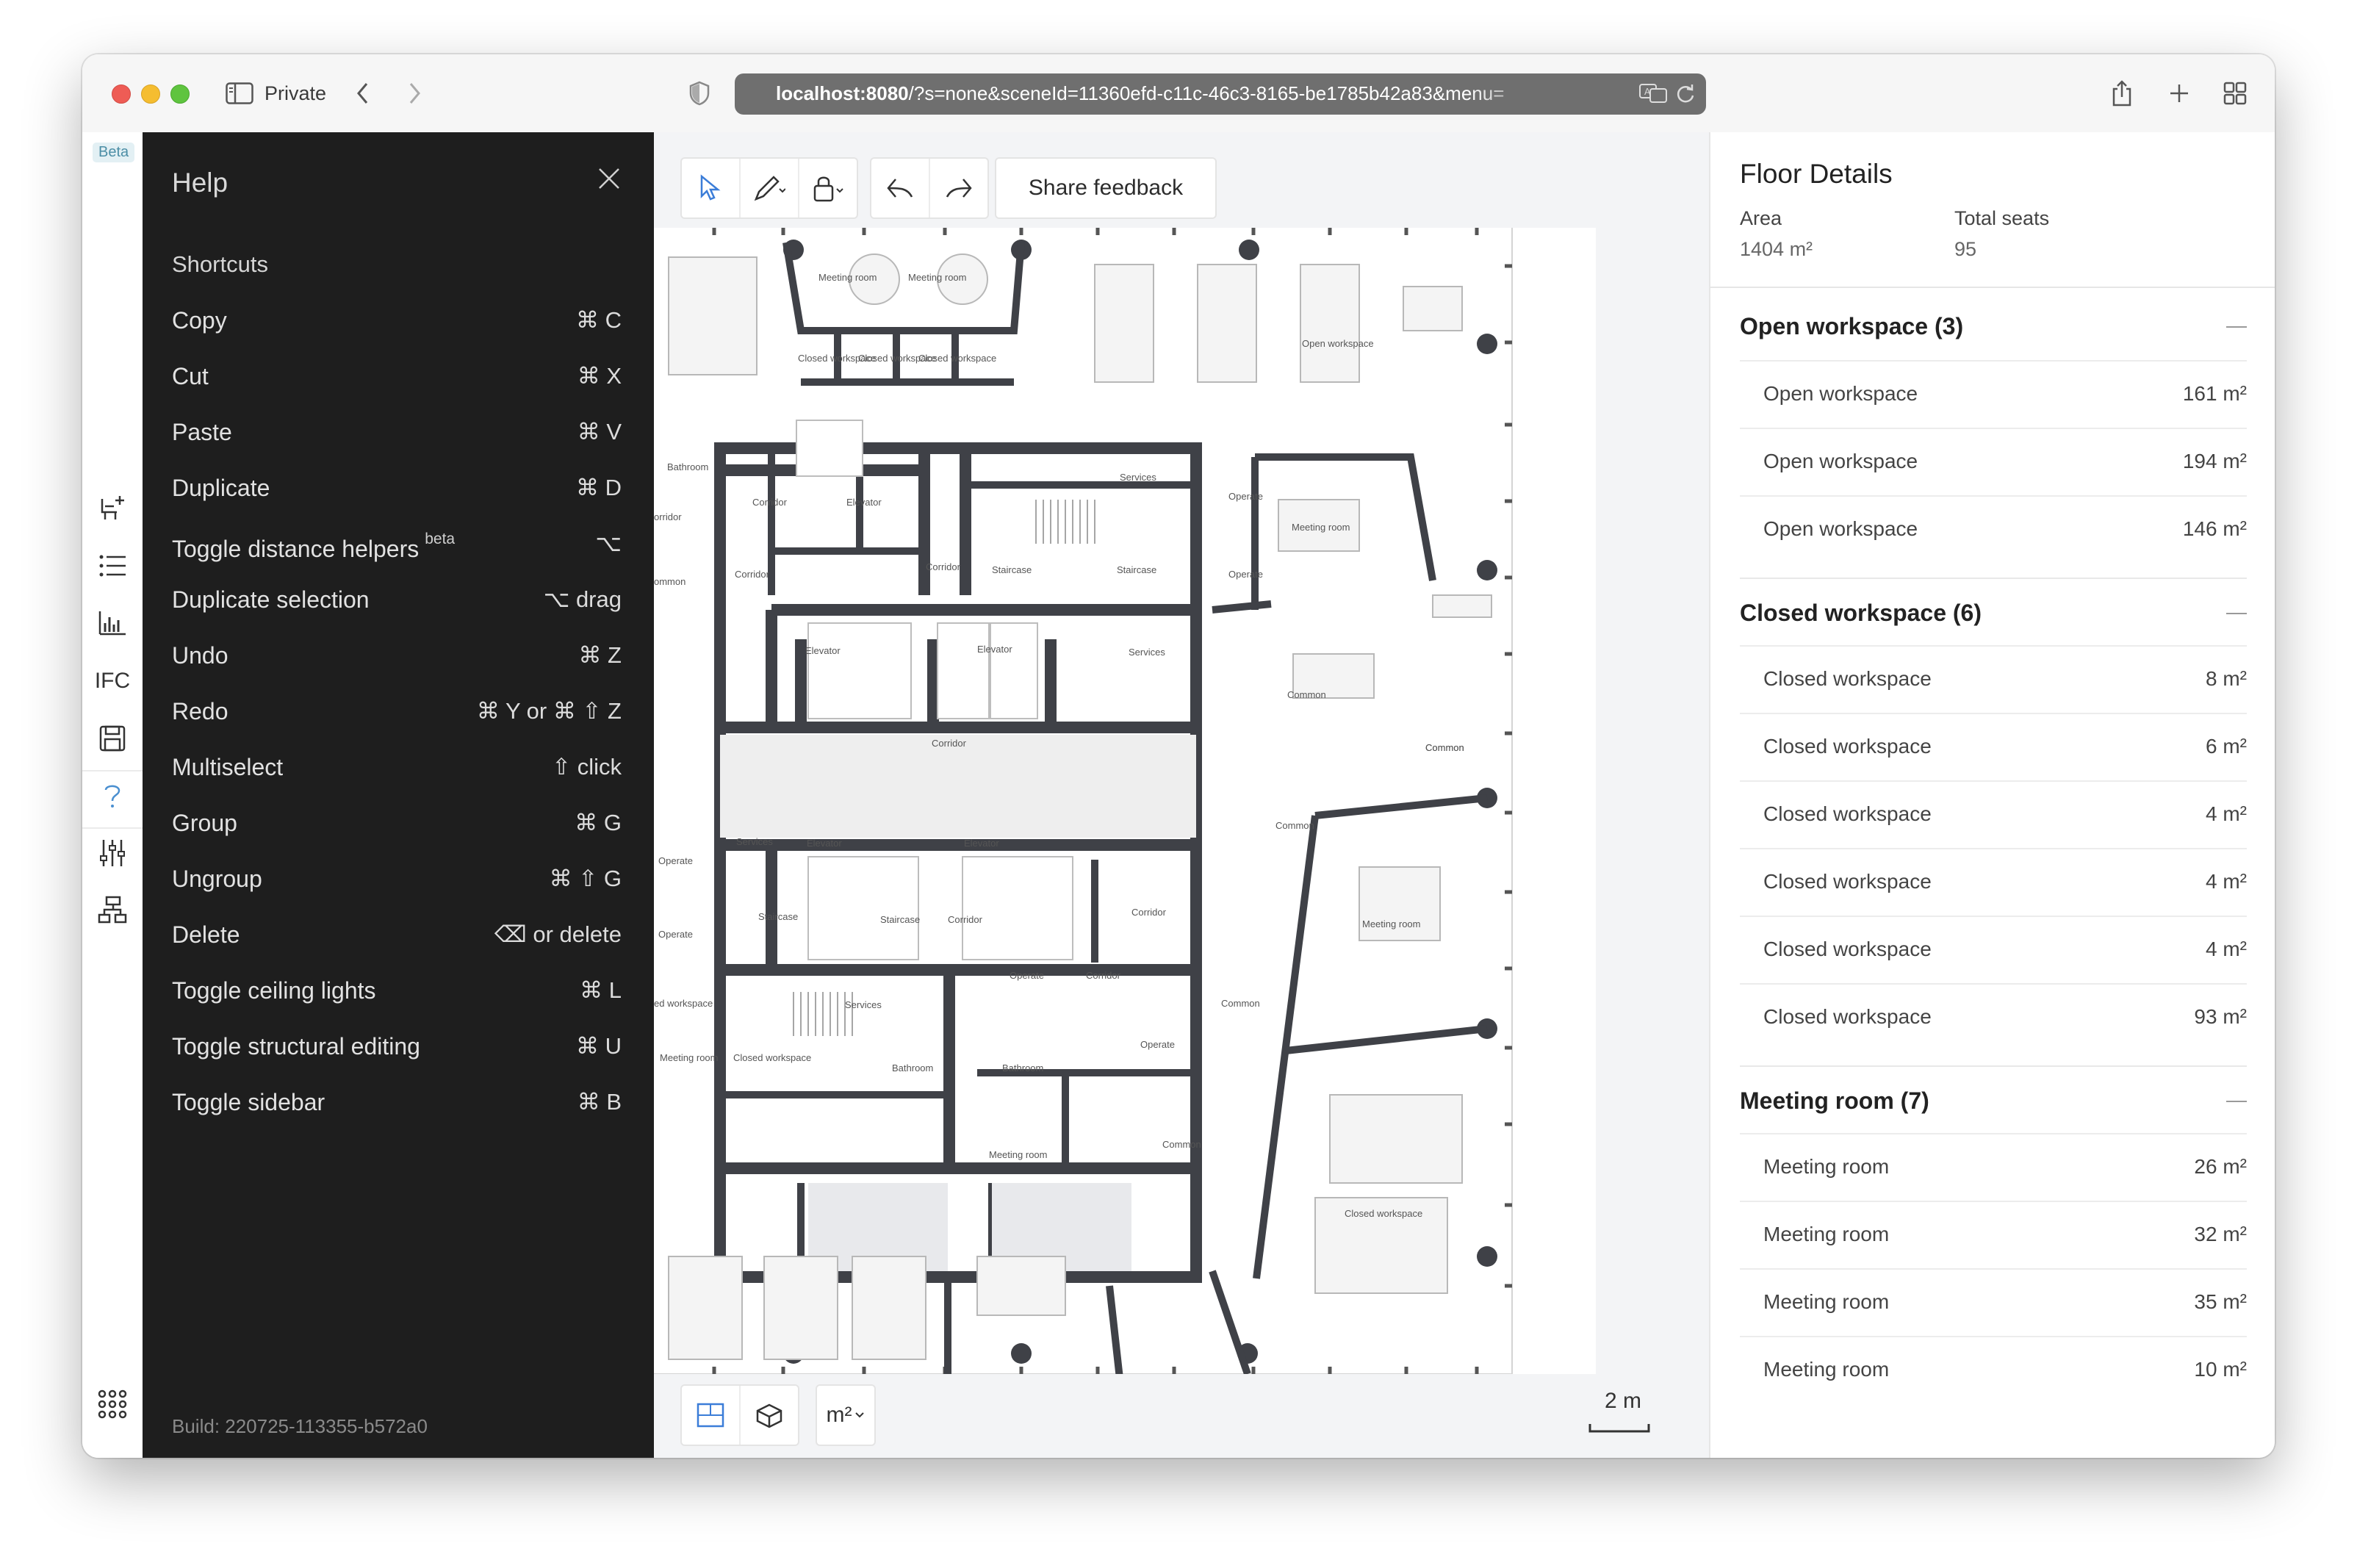 This screenshot has height=1568, width=2357. I want to click on shortcut-name: Group, so click(204, 823).